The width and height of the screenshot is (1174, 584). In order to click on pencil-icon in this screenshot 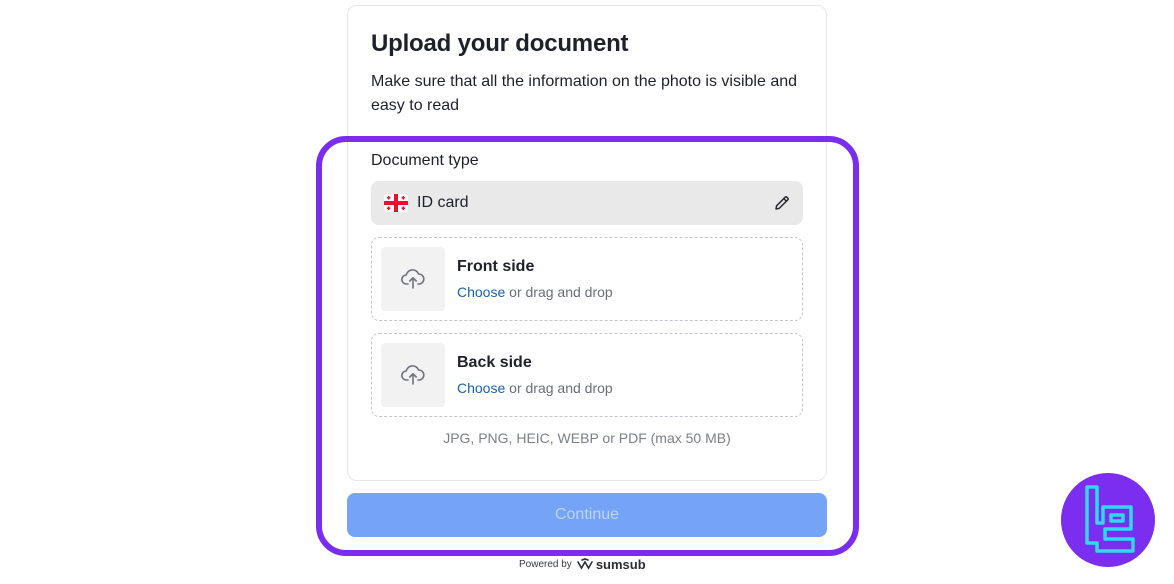, I will do `click(782, 203)`.